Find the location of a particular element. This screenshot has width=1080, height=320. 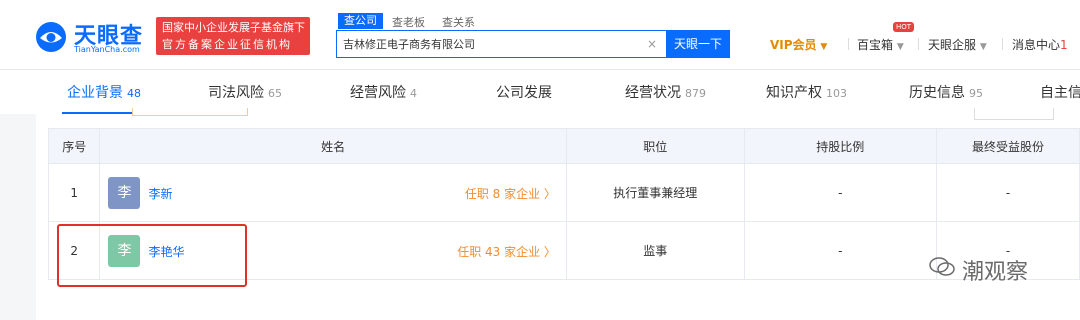

roles-link: 任职 43 家企业 〉 is located at coordinates (506, 251).